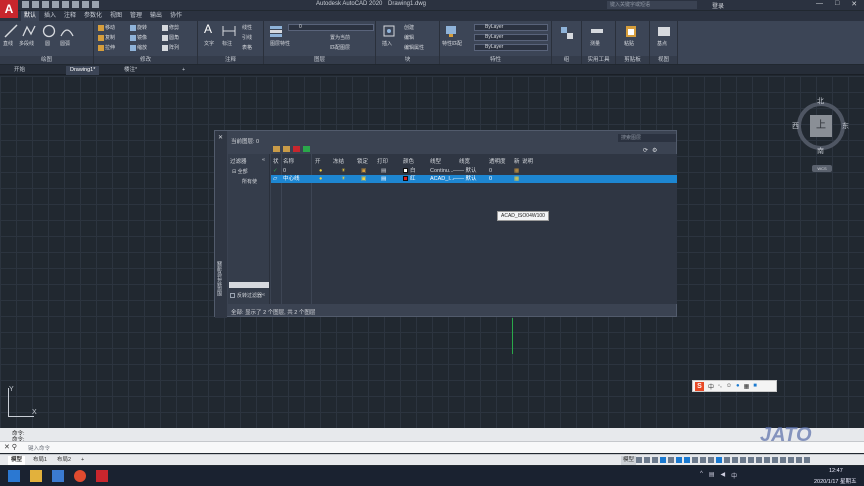  Describe the element at coordinates (39, 448) in the screenshot. I see `command-input: 键入命令` at that location.